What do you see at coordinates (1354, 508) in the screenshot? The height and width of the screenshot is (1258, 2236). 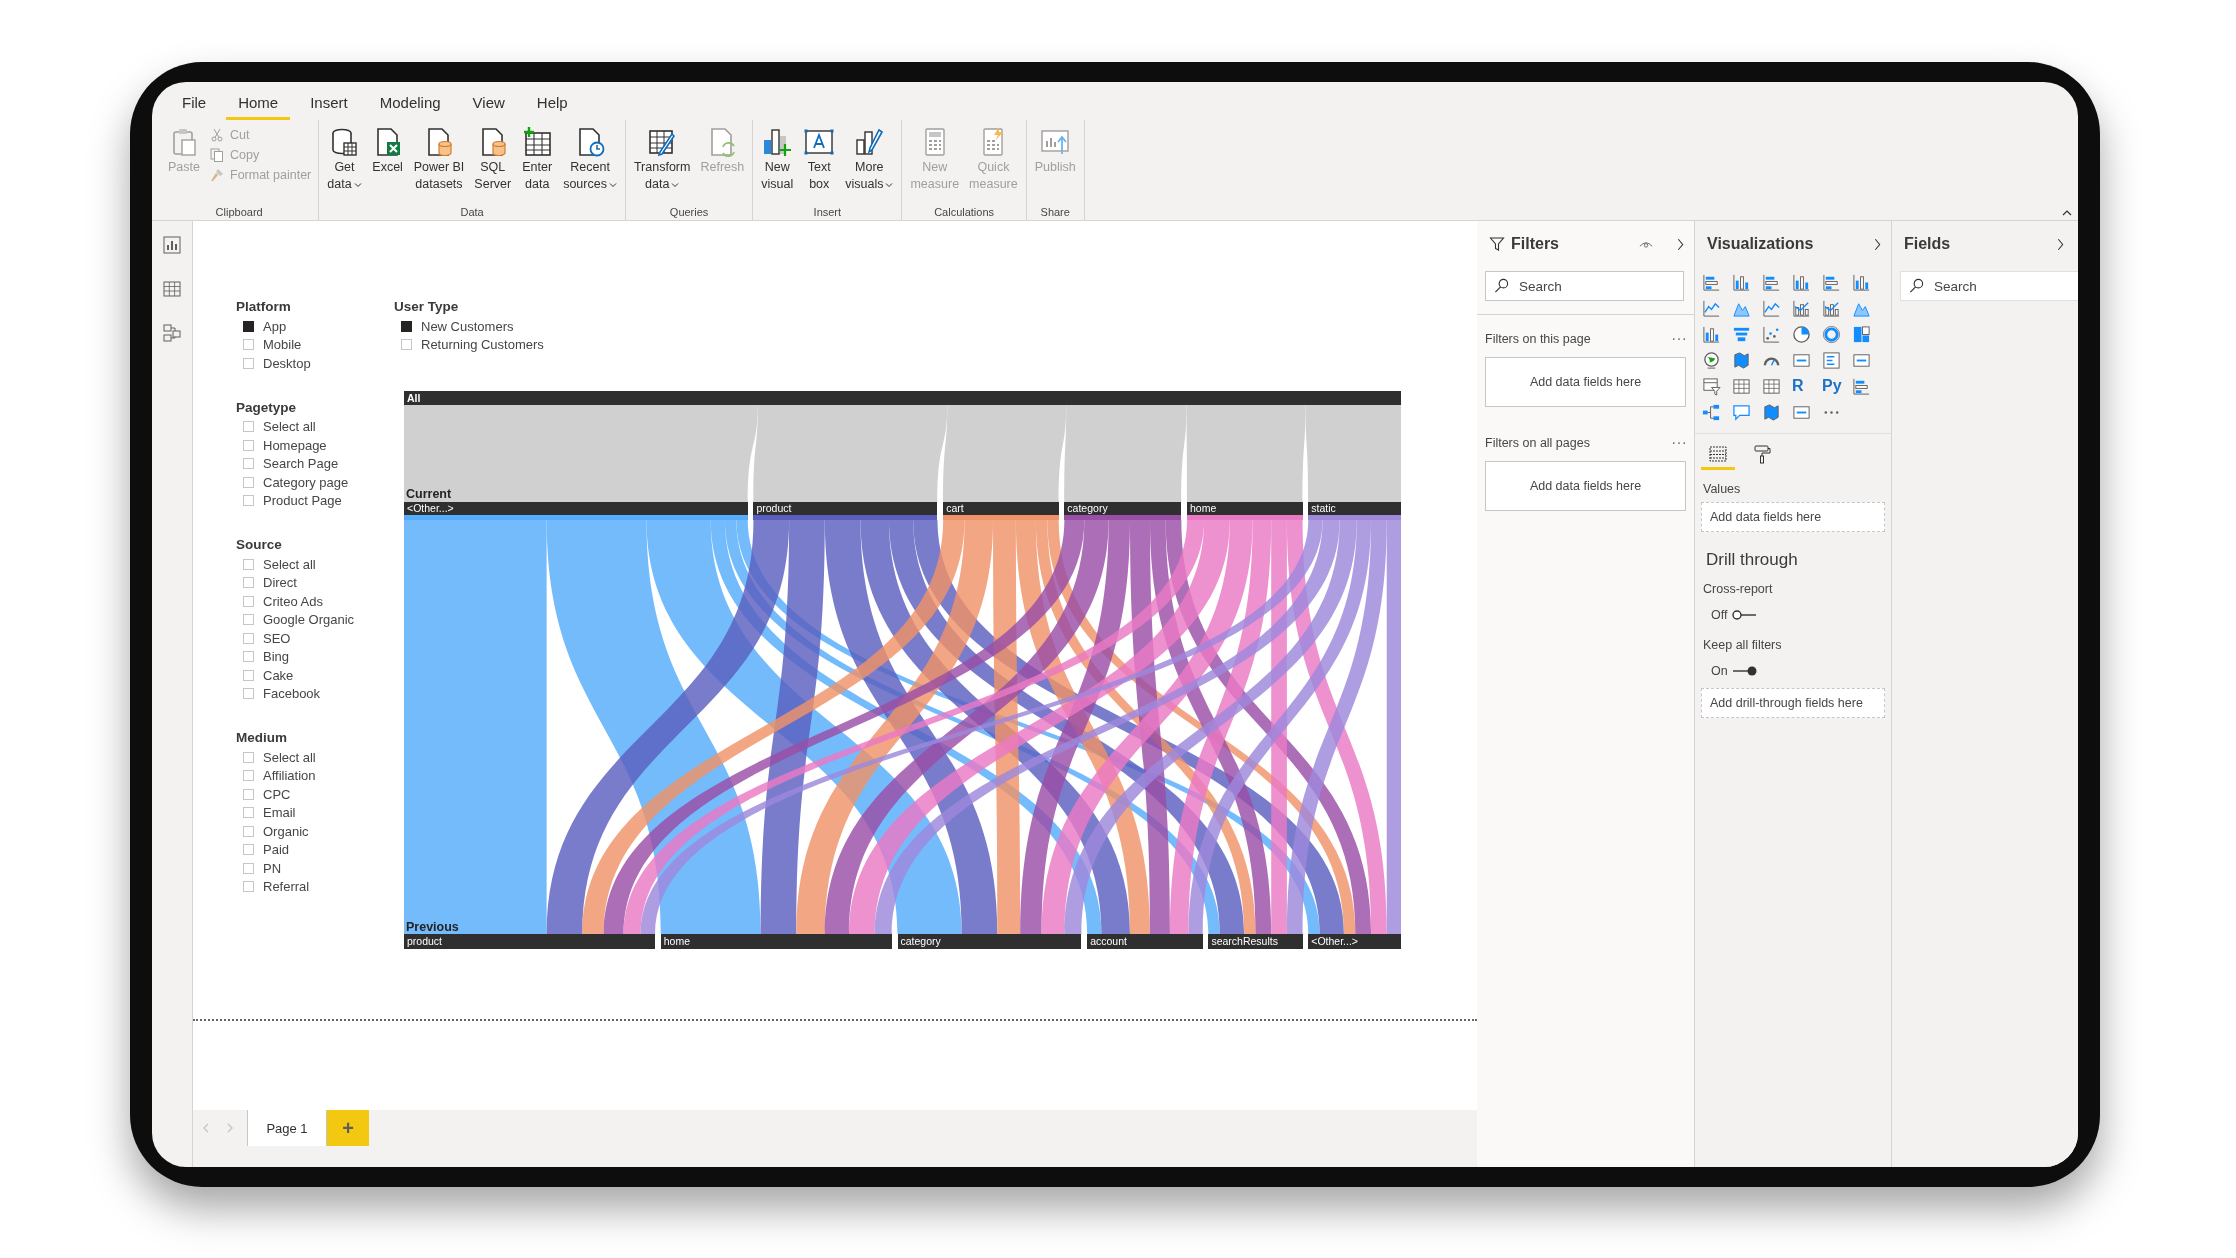 I see `sankey-node: static` at bounding box center [1354, 508].